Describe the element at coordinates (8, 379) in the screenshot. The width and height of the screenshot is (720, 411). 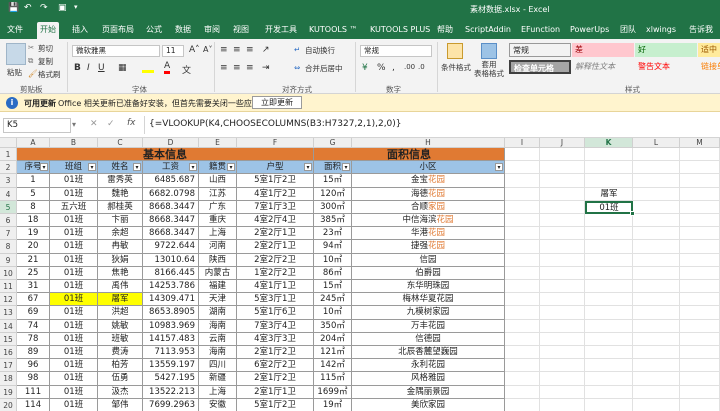
I see `row-header-18: 18` at that location.